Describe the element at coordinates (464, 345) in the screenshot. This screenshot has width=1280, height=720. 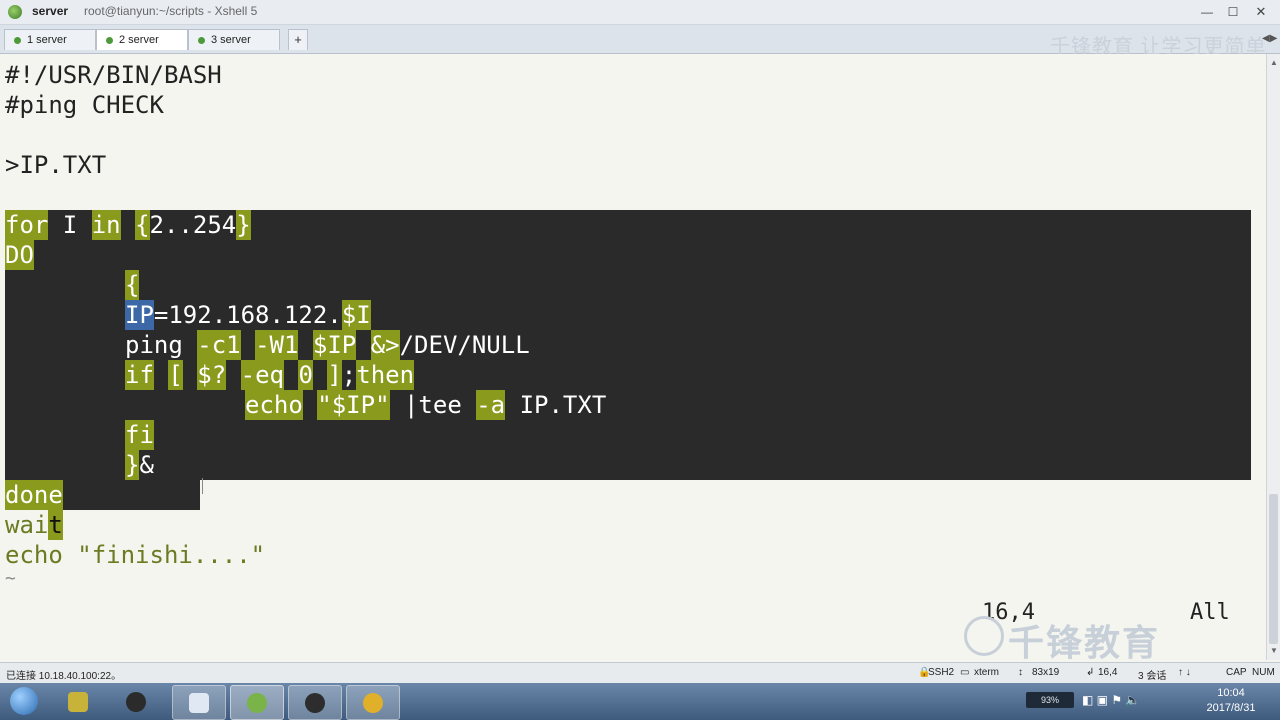
I see `dev-null: /DEV/NULL` at that location.